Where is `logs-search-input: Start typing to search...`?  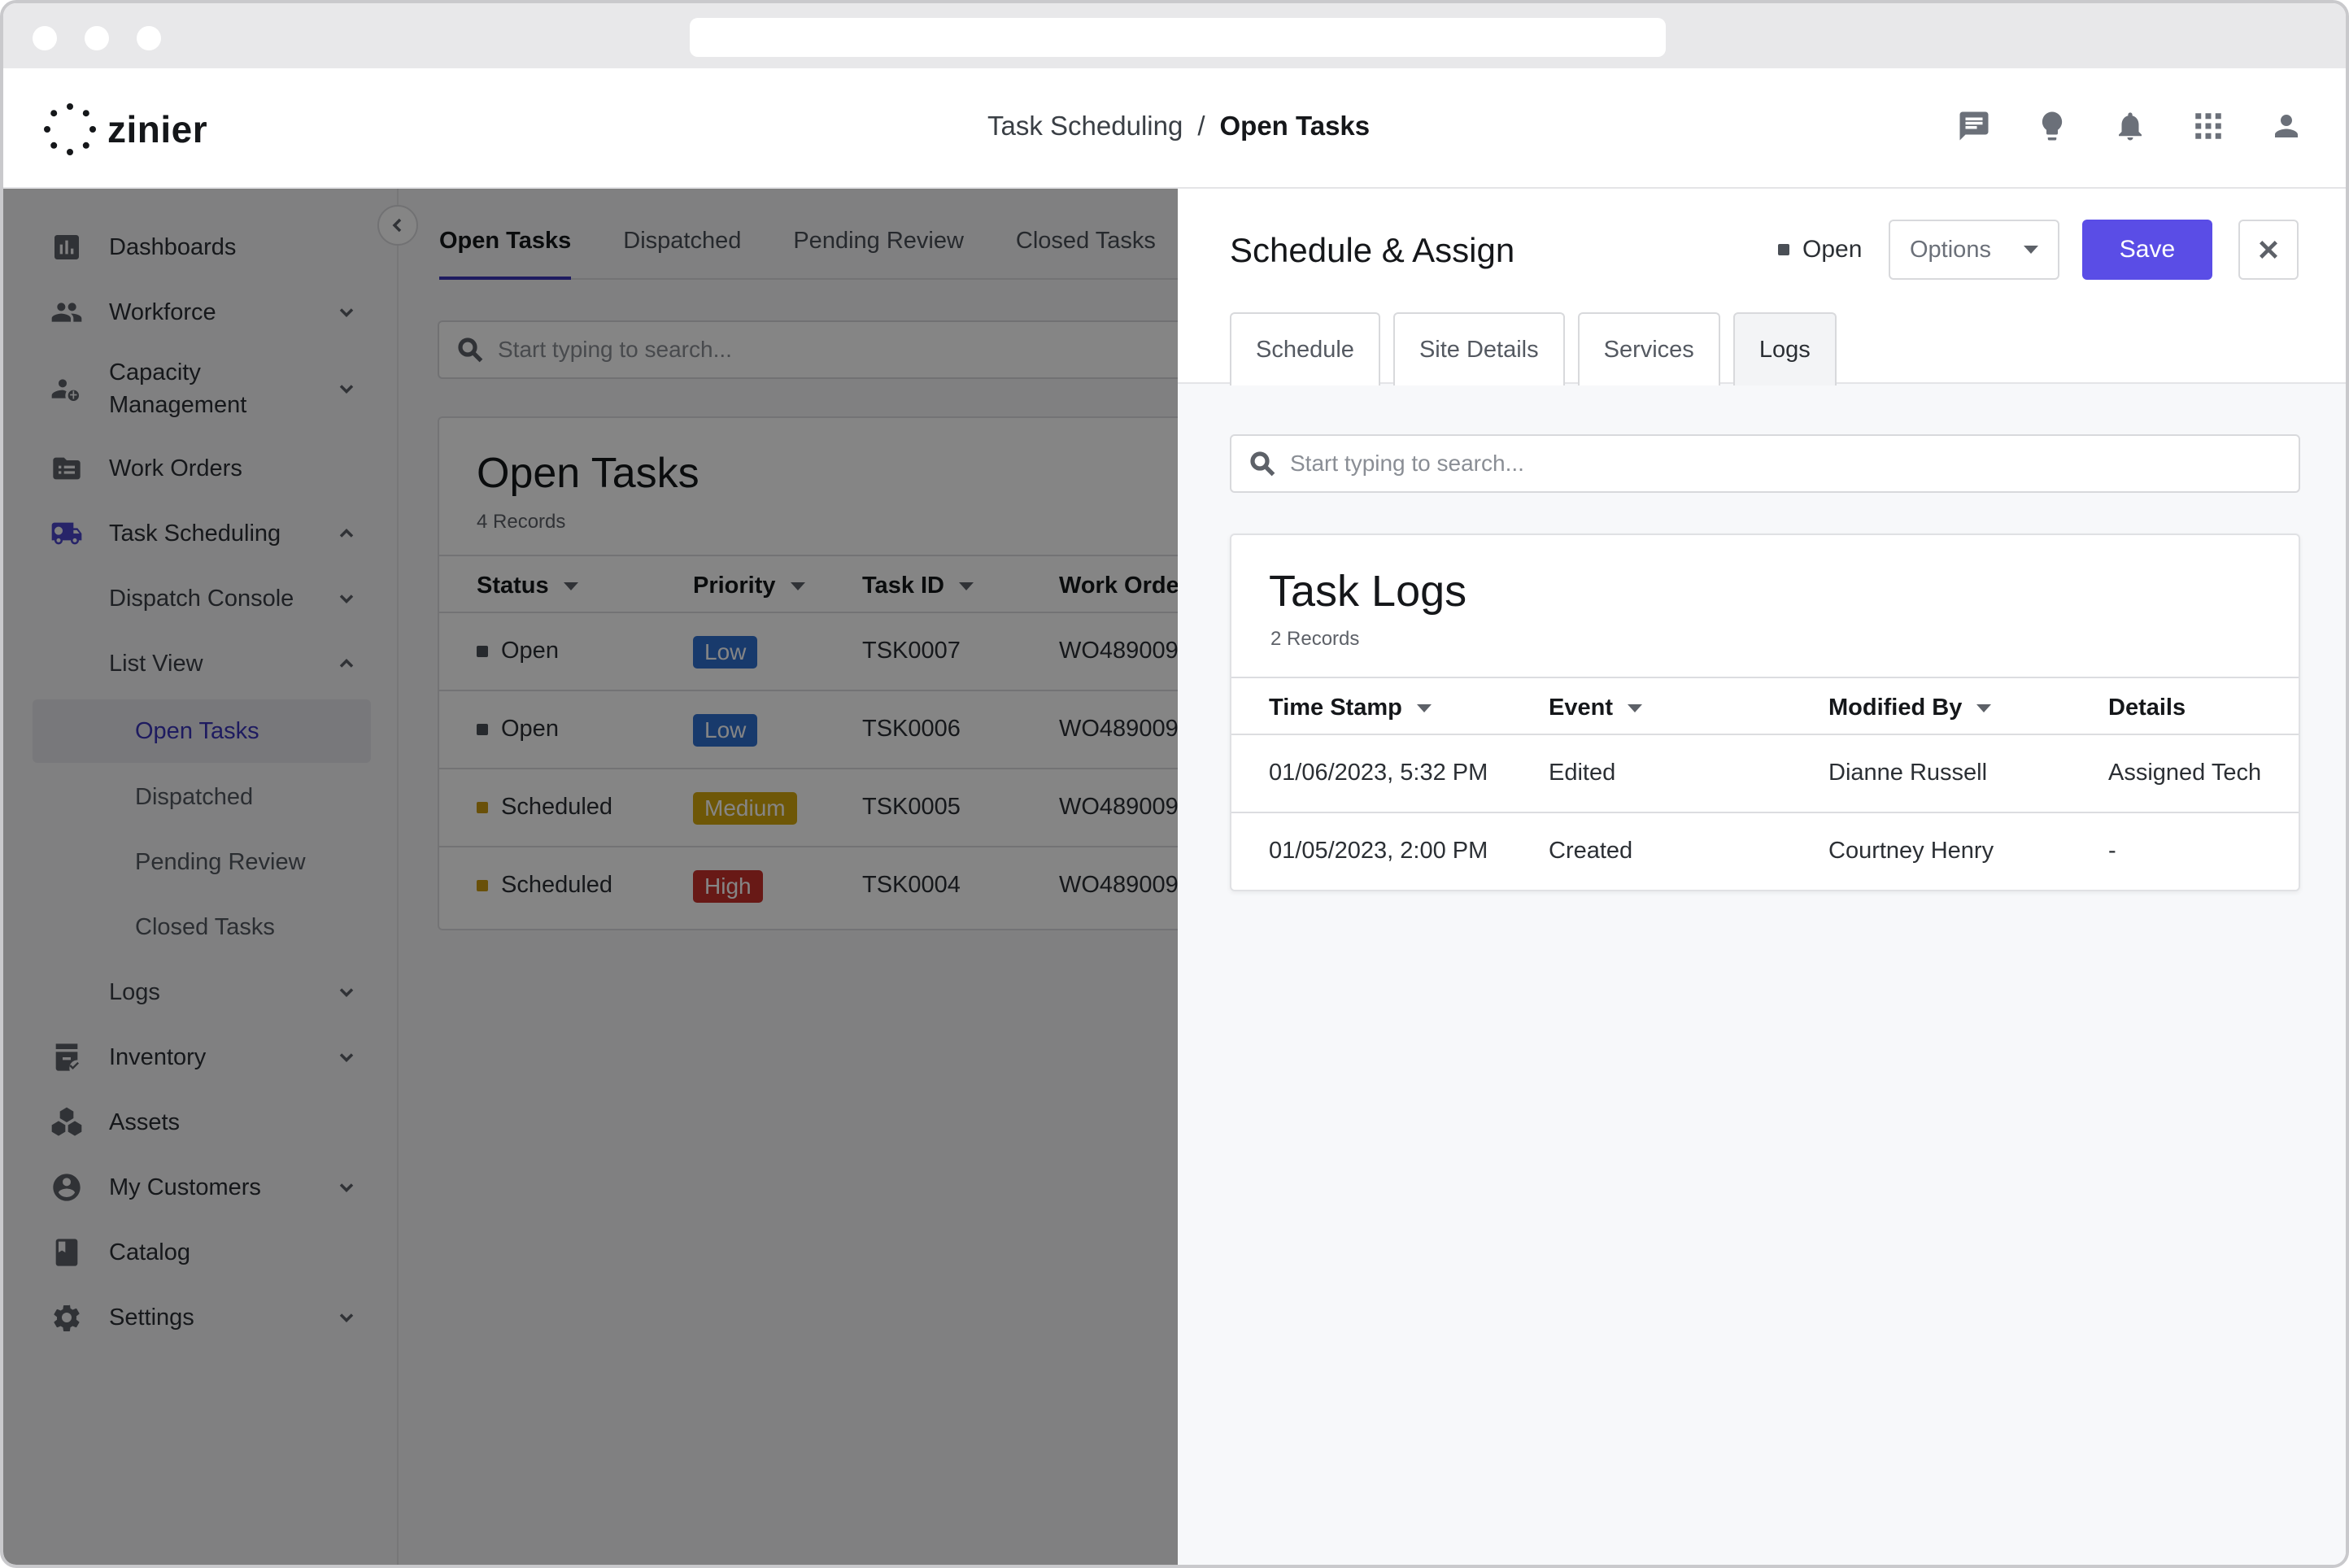 logs-search-input: Start typing to search... is located at coordinates (1765, 463).